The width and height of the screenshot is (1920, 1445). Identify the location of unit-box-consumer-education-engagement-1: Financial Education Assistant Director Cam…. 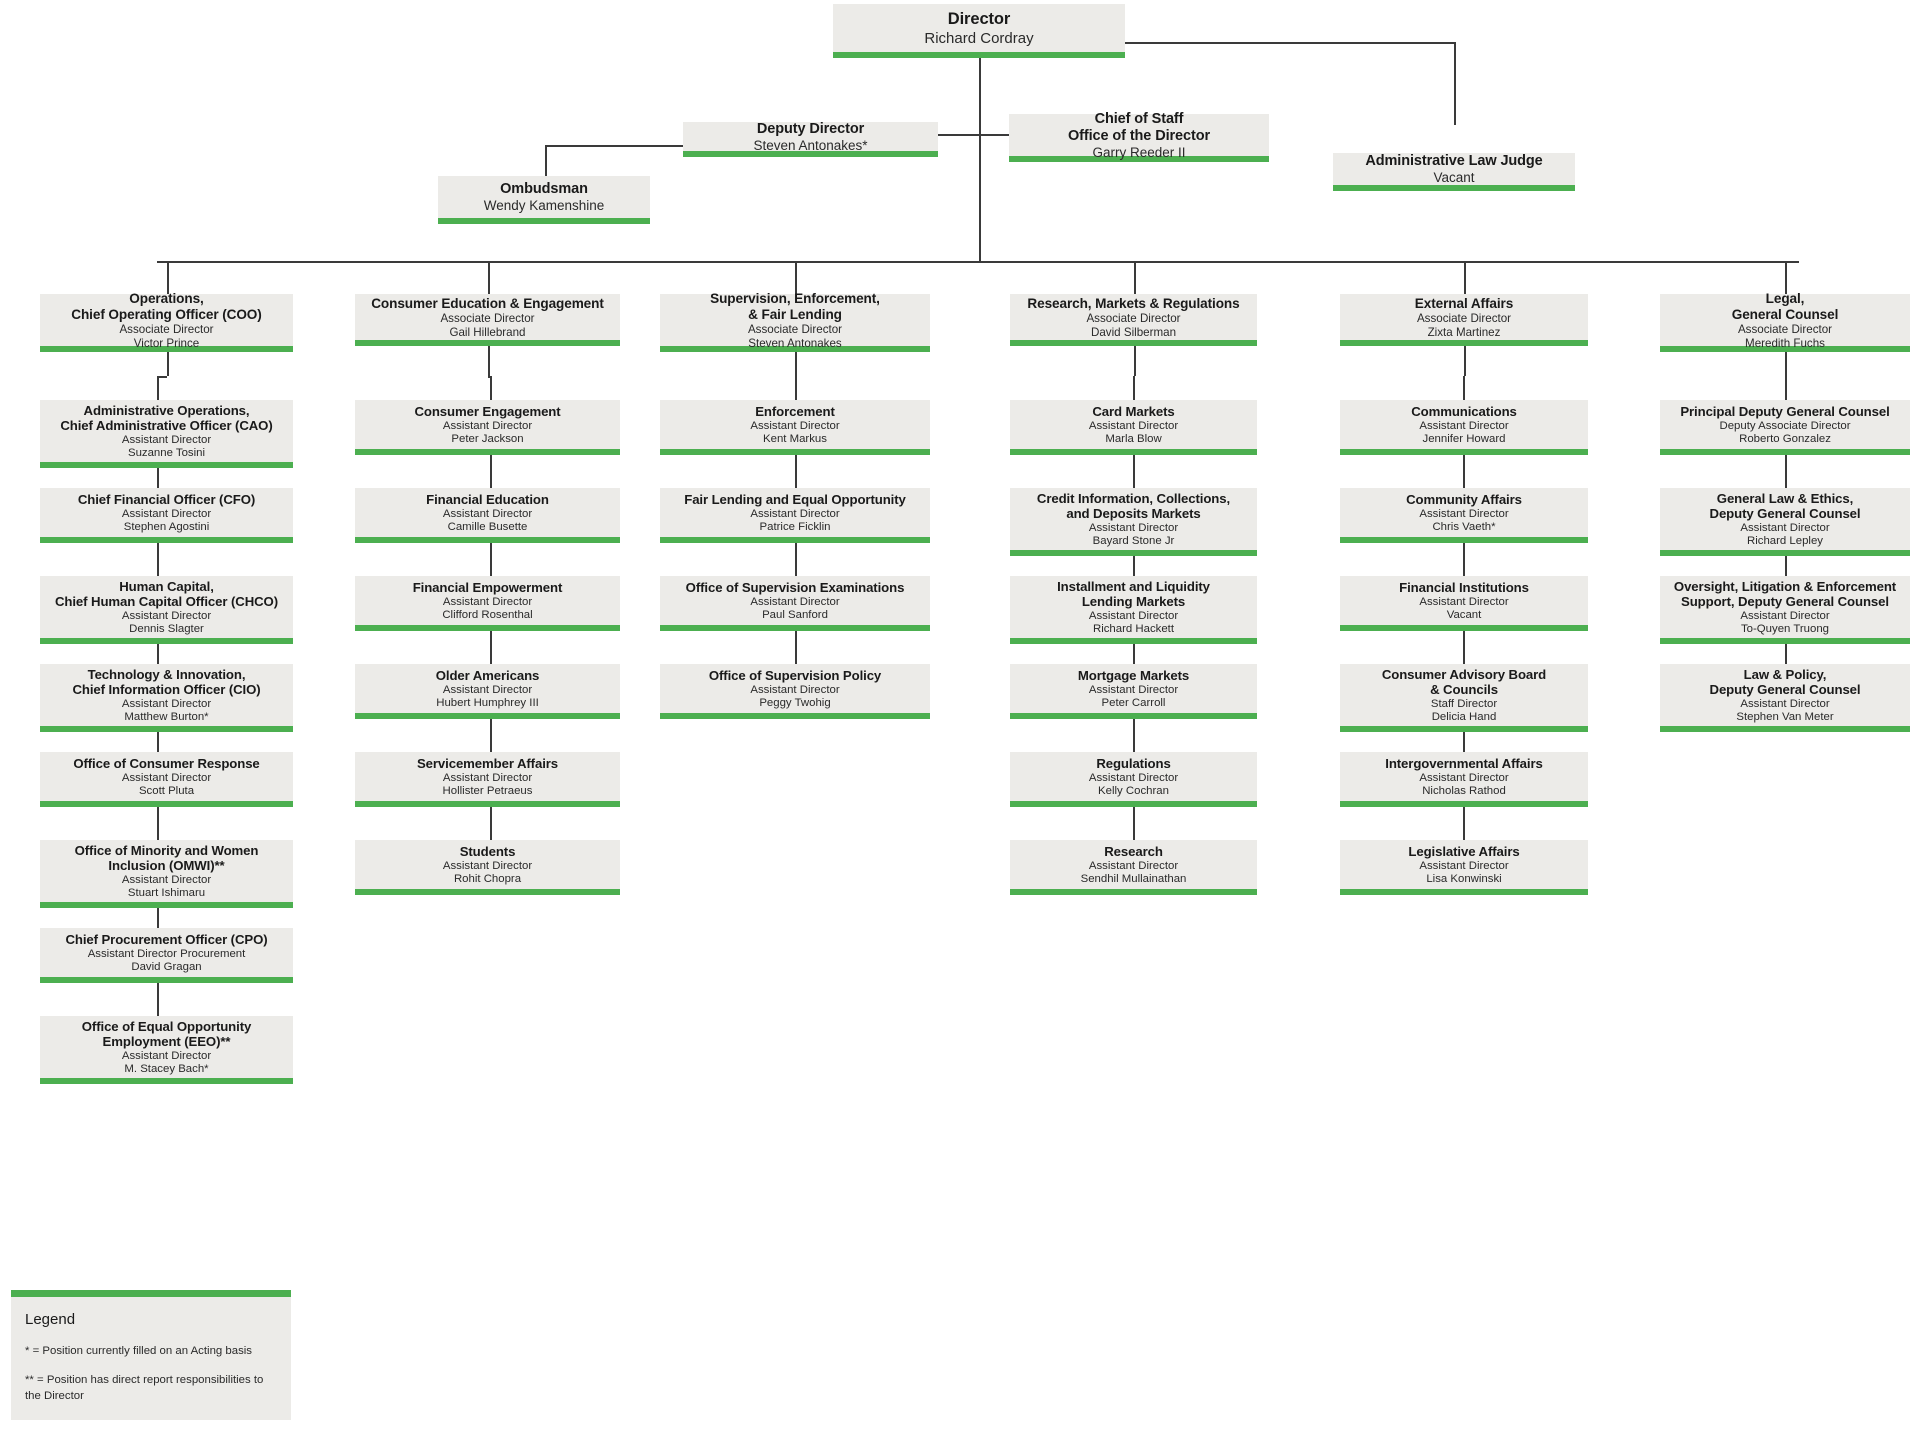
(487, 515).